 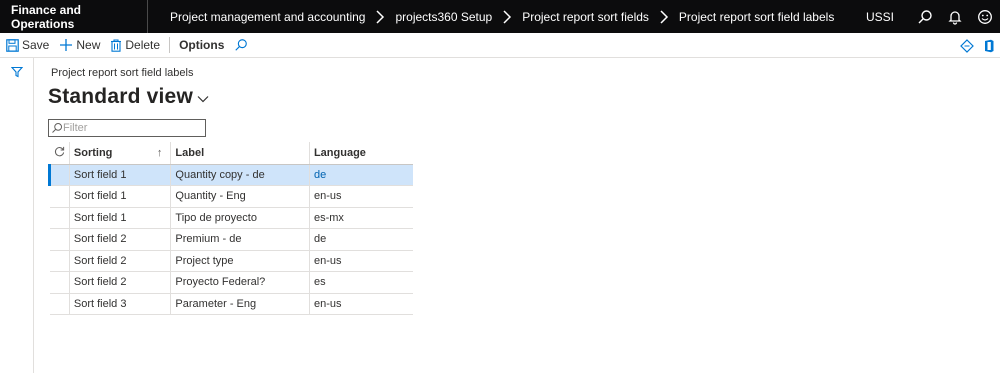 I want to click on app-name: Finance and Operations, so click(x=74, y=16).